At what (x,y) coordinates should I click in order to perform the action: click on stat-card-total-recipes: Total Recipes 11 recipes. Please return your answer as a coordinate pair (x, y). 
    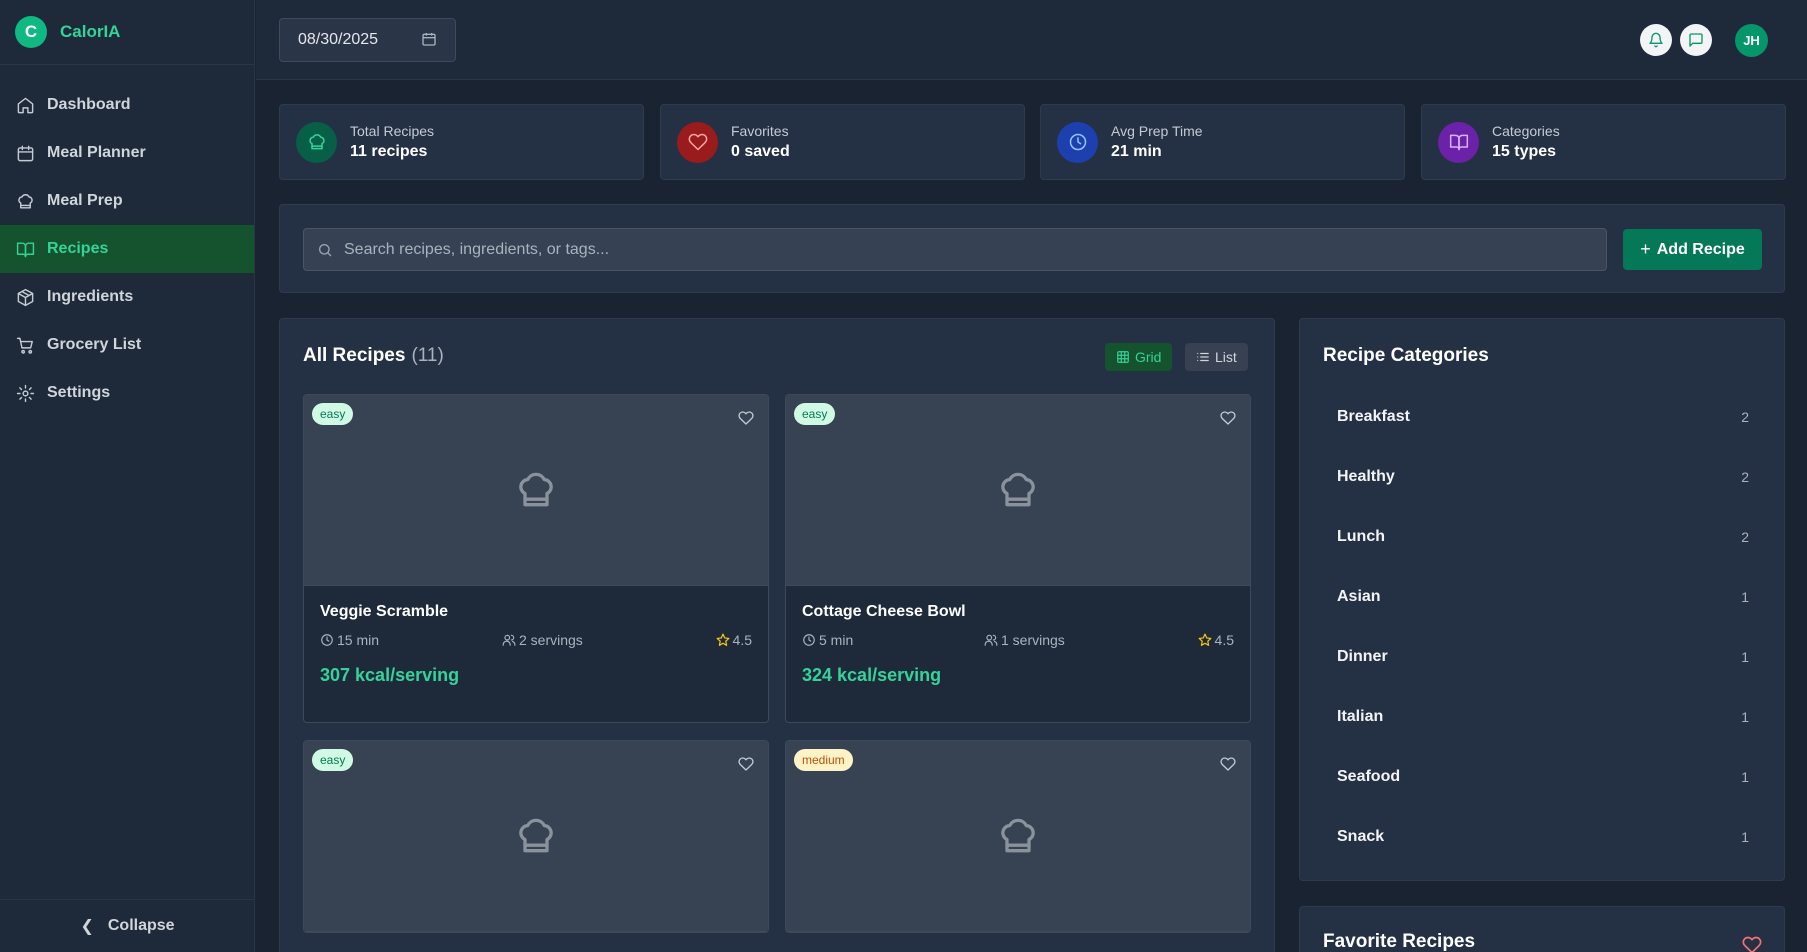
    Looking at the image, I should click on (461, 142).